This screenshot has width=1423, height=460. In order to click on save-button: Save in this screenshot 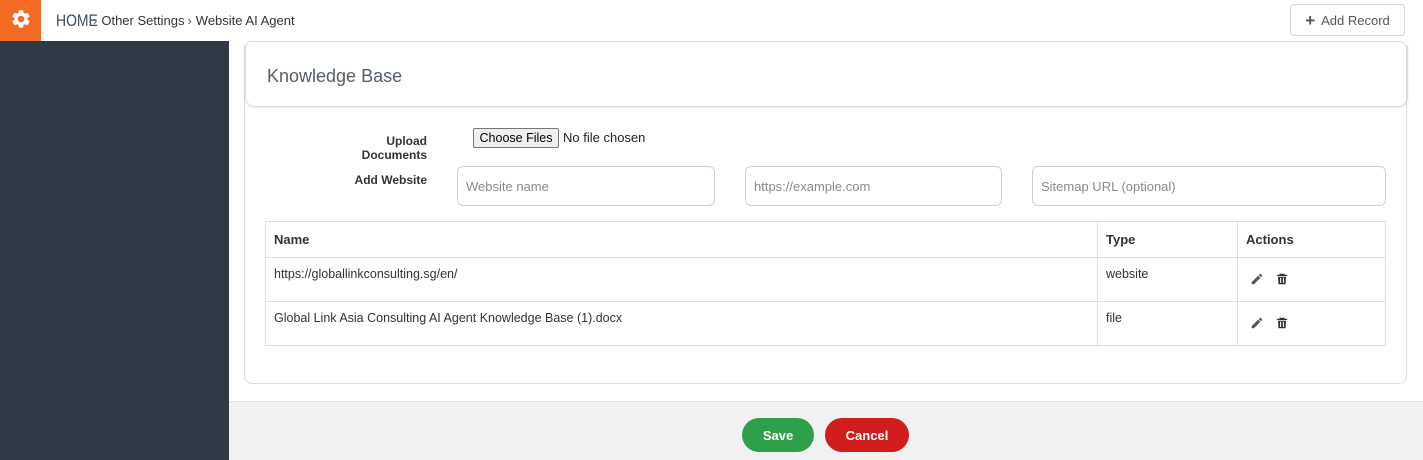, I will do `click(778, 435)`.